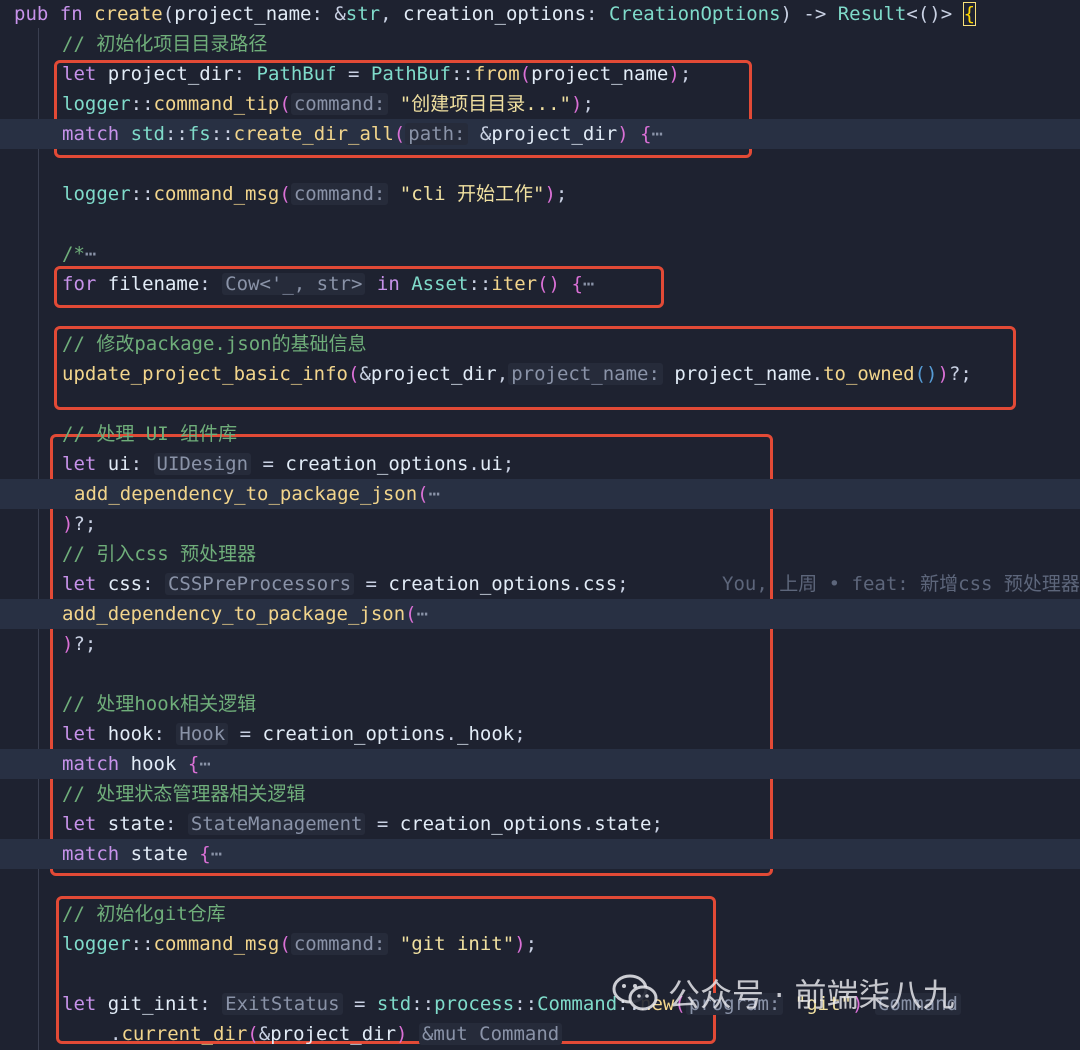 The image size is (1080, 1050). What do you see at coordinates (259, 584) in the screenshot?
I see `inlay-hint: CSSPreProcessors` at bounding box center [259, 584].